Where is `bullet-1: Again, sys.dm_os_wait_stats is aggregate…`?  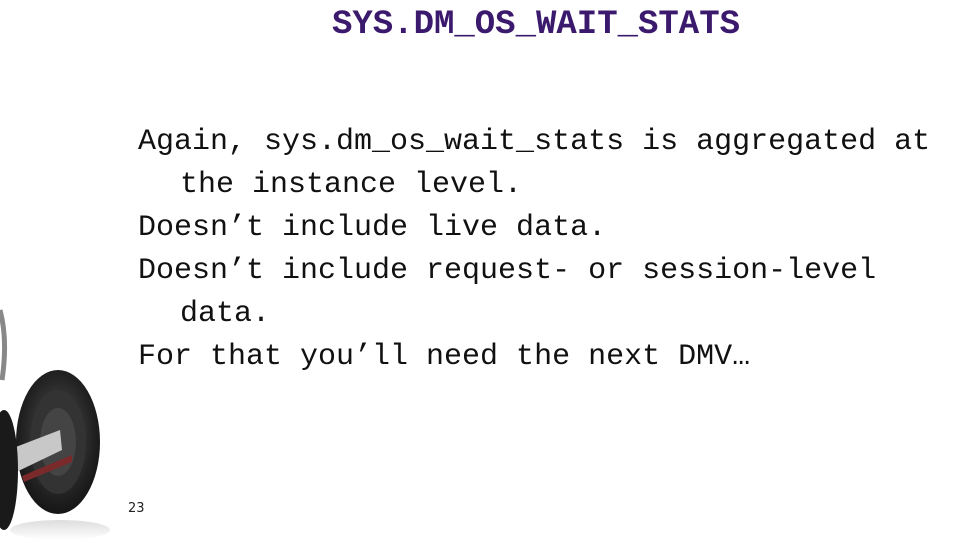
bullet-1: Again, sys.dm_os_wait_stats is aggregate… is located at coordinates (543, 163).